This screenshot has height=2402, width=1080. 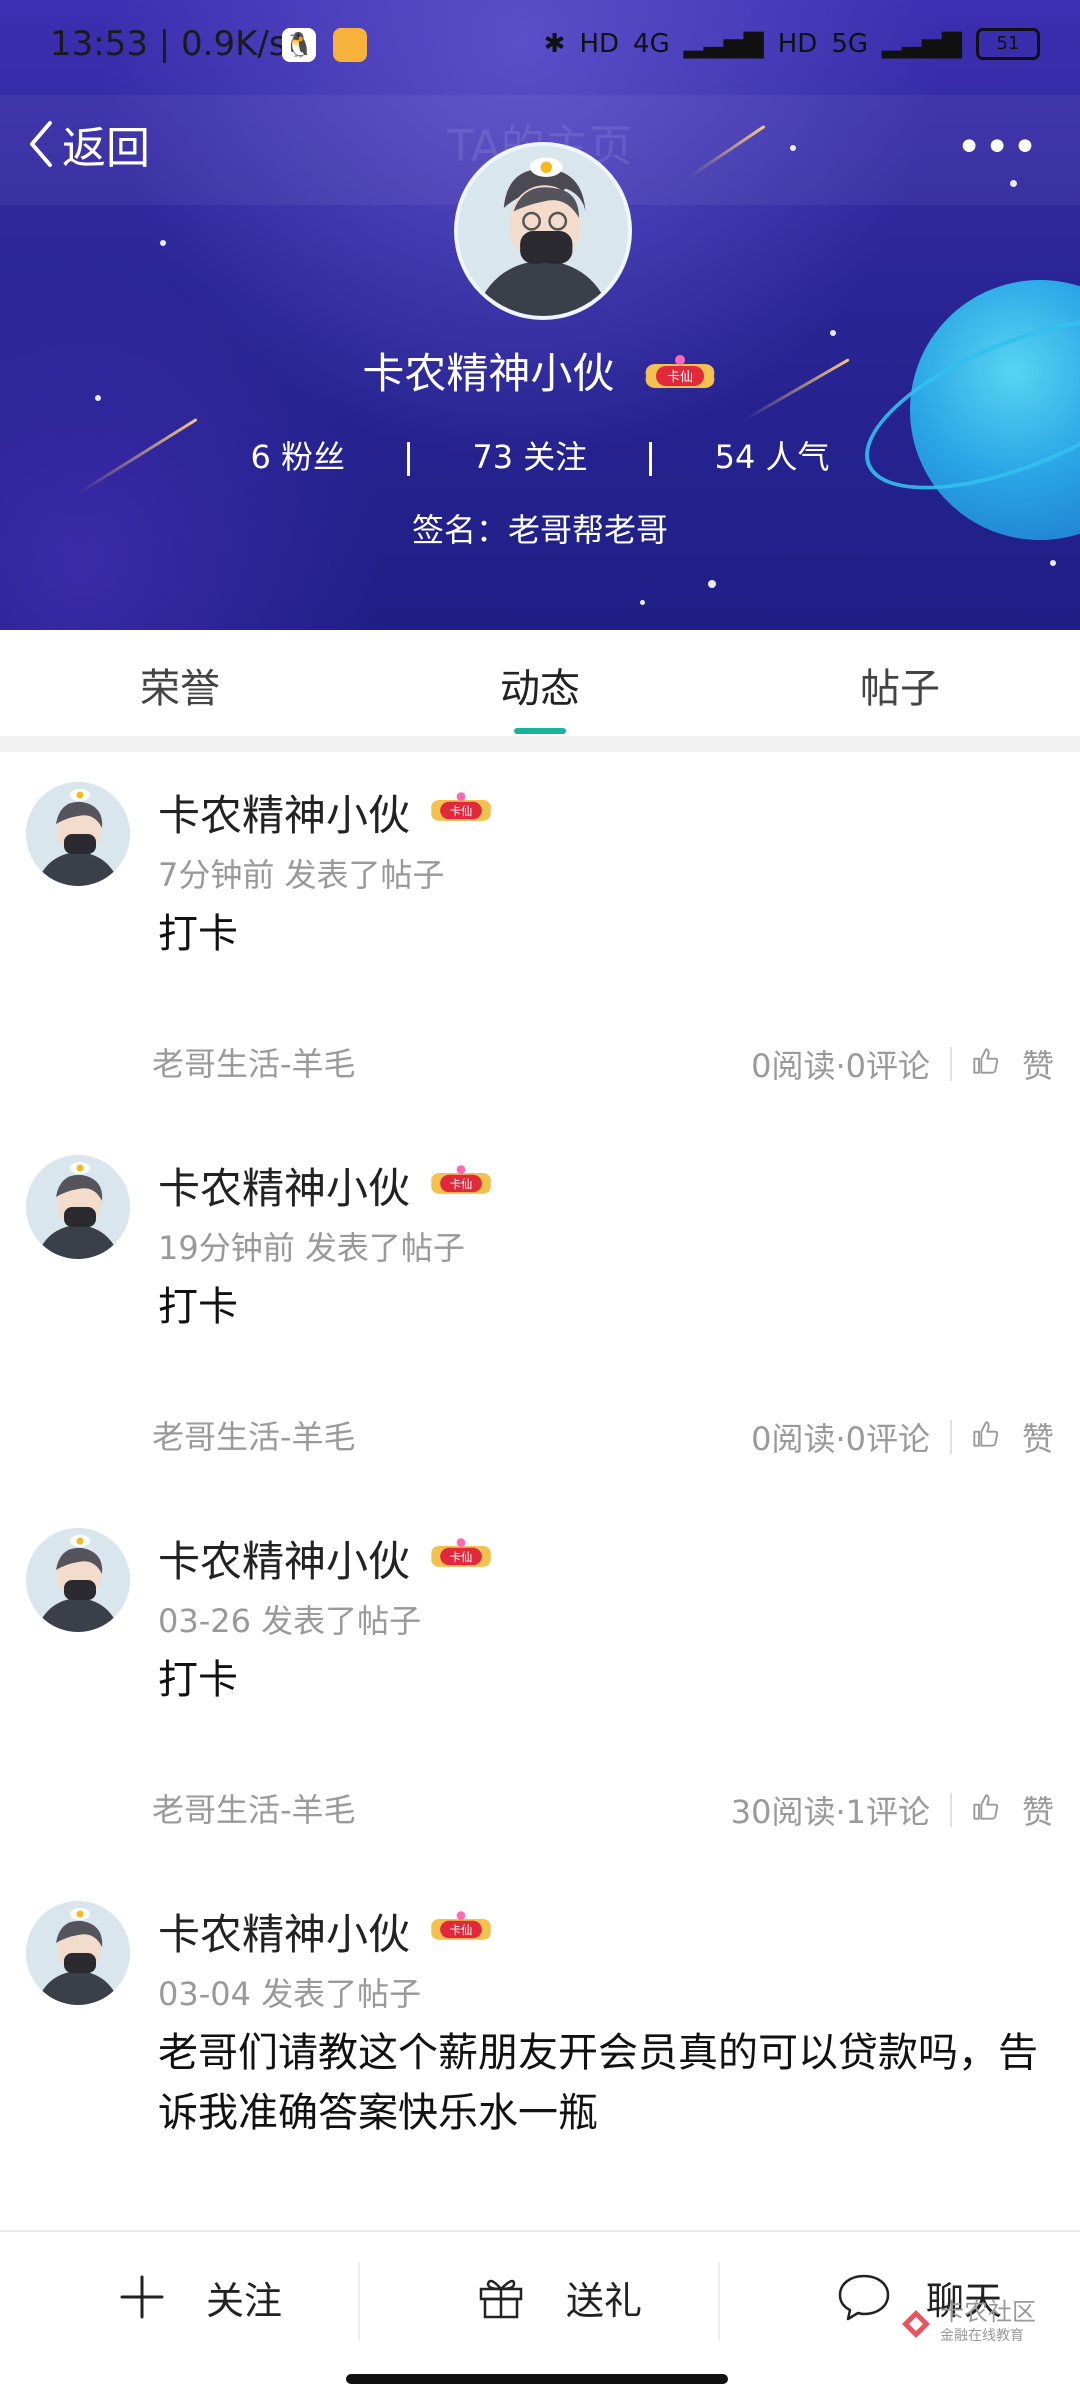 I want to click on post-time: 03-04, so click(x=204, y=1994).